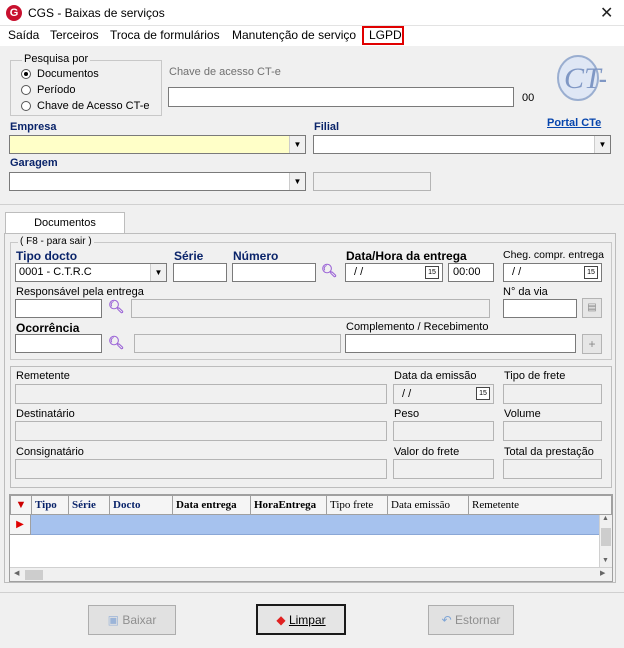 The image size is (624, 648). I want to click on add-icon: +, so click(592, 344).